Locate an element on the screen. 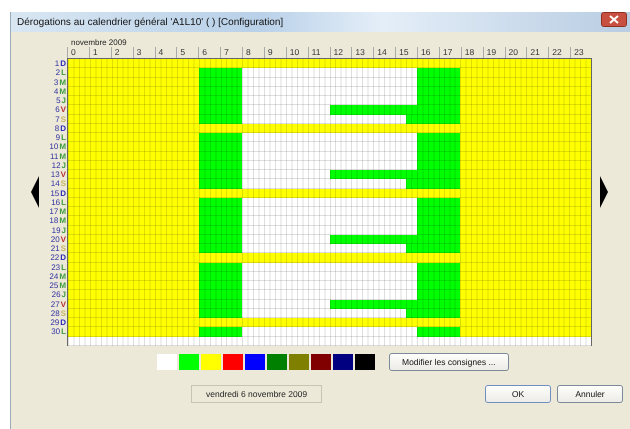 The height and width of the screenshot is (429, 630). status-field: vendredi 6 novembre 2009 is located at coordinates (256, 393).